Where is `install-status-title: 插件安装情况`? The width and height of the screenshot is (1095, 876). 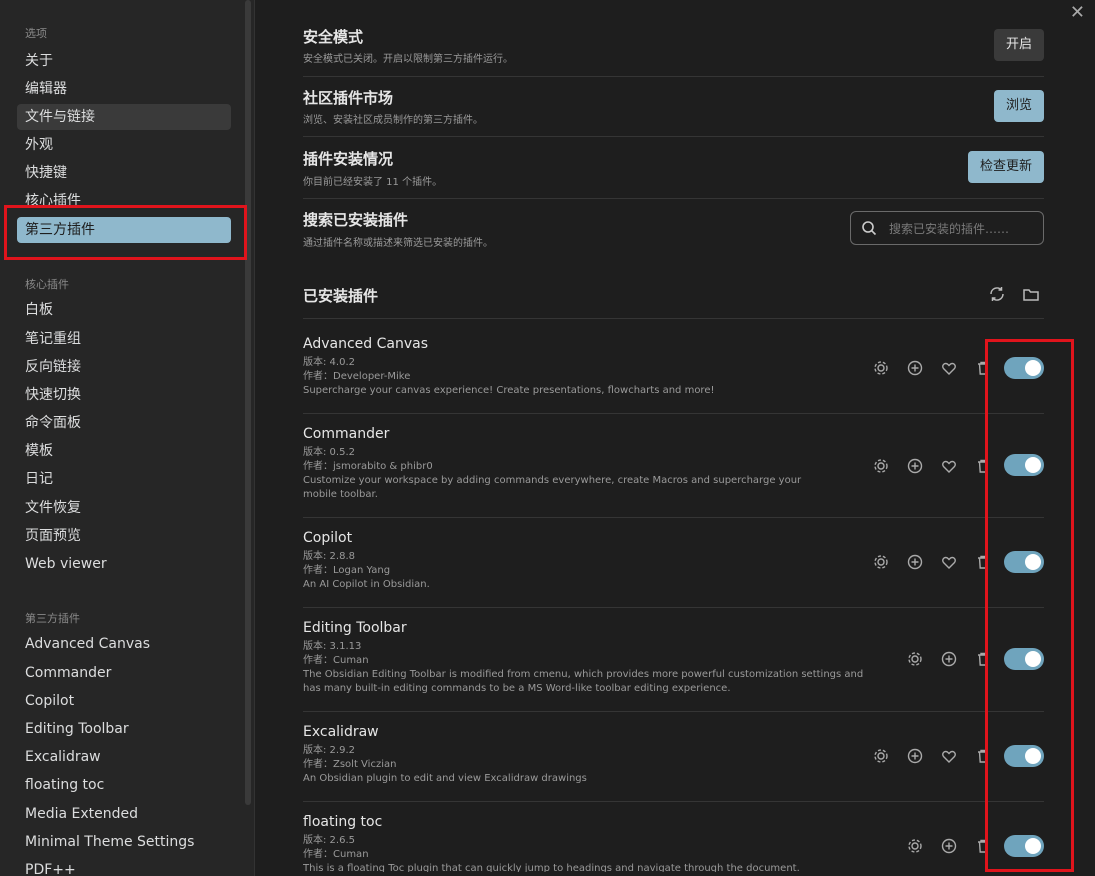 install-status-title: 插件安装情况 is located at coordinates (348, 159).